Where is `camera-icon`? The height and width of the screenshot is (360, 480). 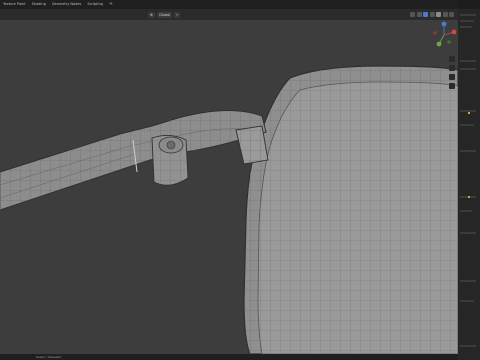 camera-icon is located at coordinates (452, 77).